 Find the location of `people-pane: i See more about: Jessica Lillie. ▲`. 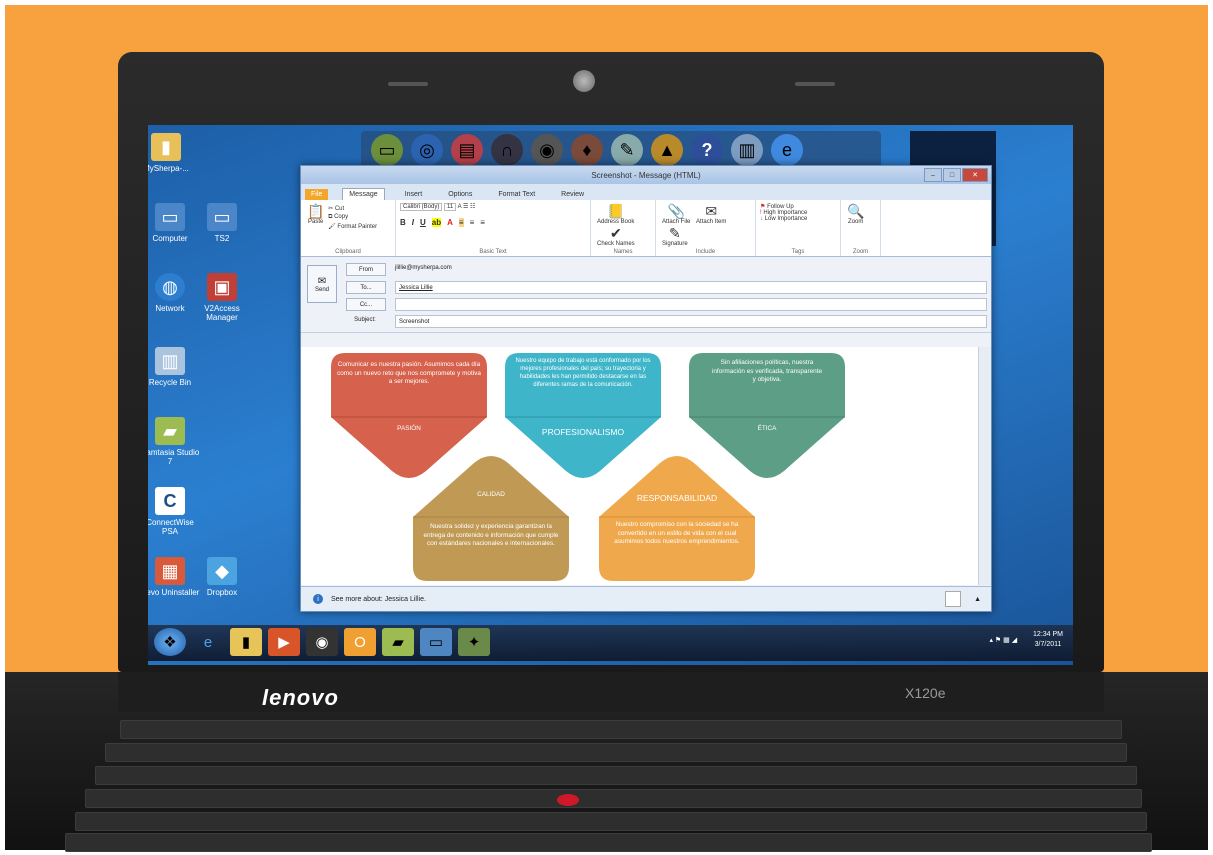

people-pane: i See more about: Jessica Lillie. ▲ is located at coordinates (646, 598).